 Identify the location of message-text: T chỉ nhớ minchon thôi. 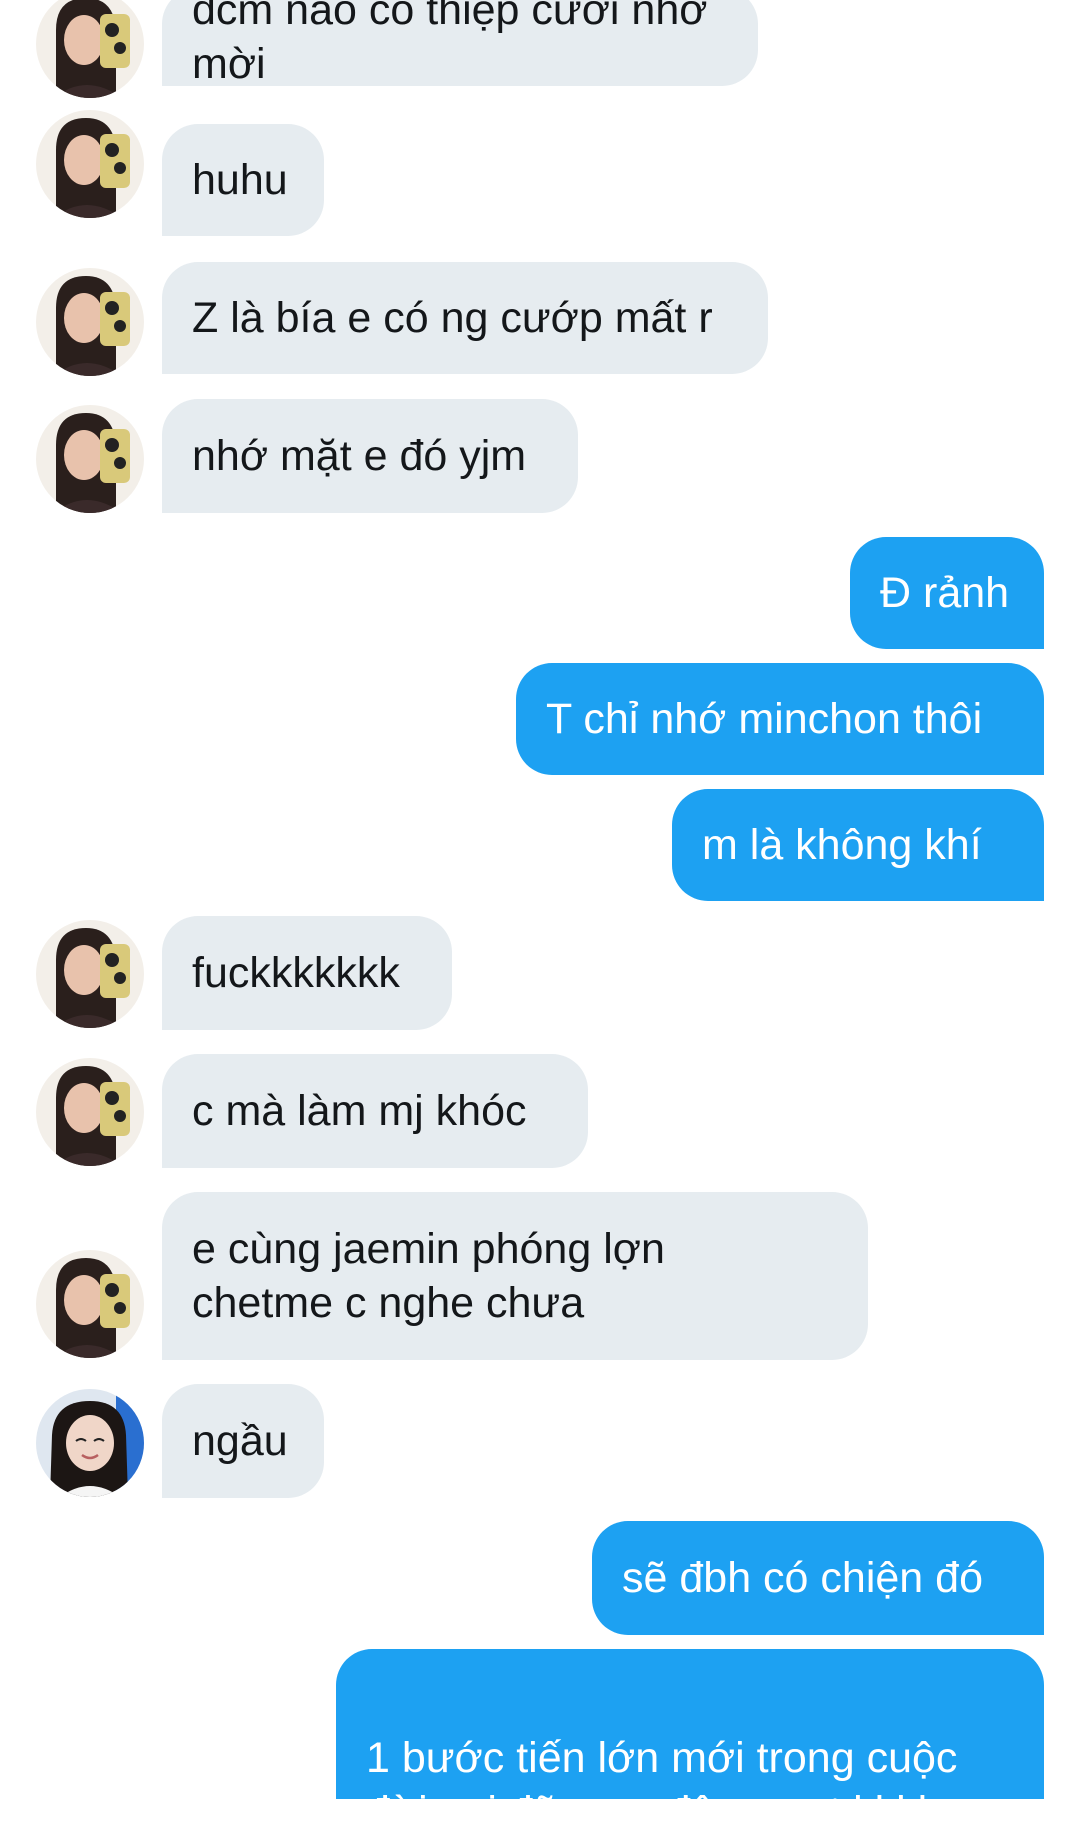
(764, 719).